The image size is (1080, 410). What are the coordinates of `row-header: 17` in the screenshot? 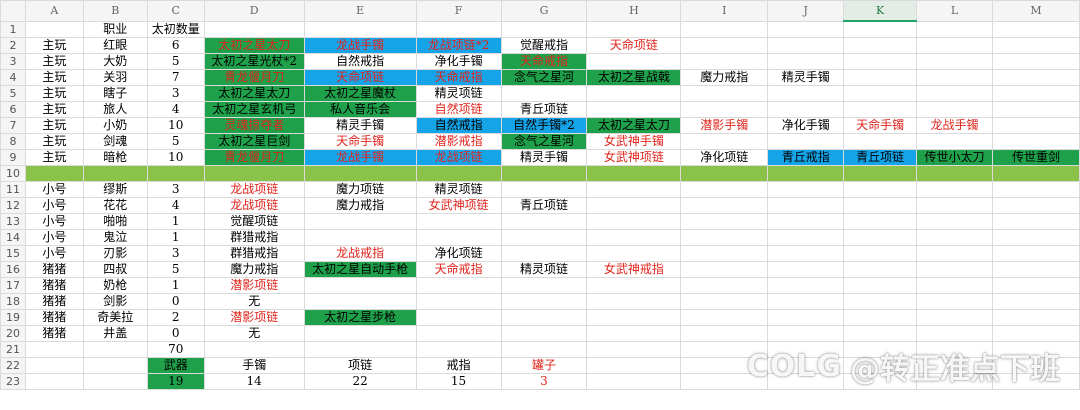 It's located at (13, 285).